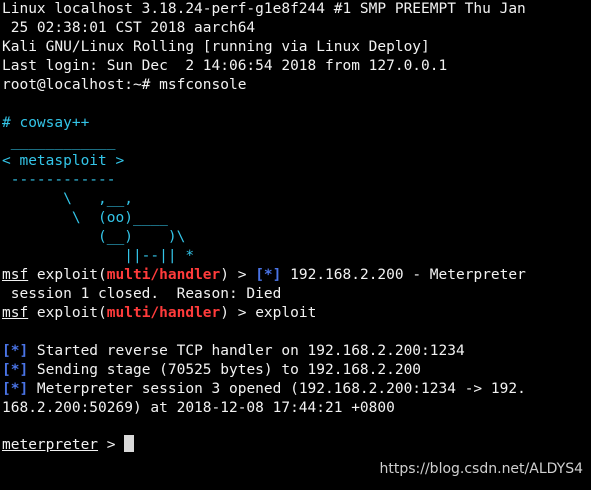 This screenshot has width=591, height=490. Describe the element at coordinates (59, 142) in the screenshot. I see `cowsay-line: ____________` at that location.